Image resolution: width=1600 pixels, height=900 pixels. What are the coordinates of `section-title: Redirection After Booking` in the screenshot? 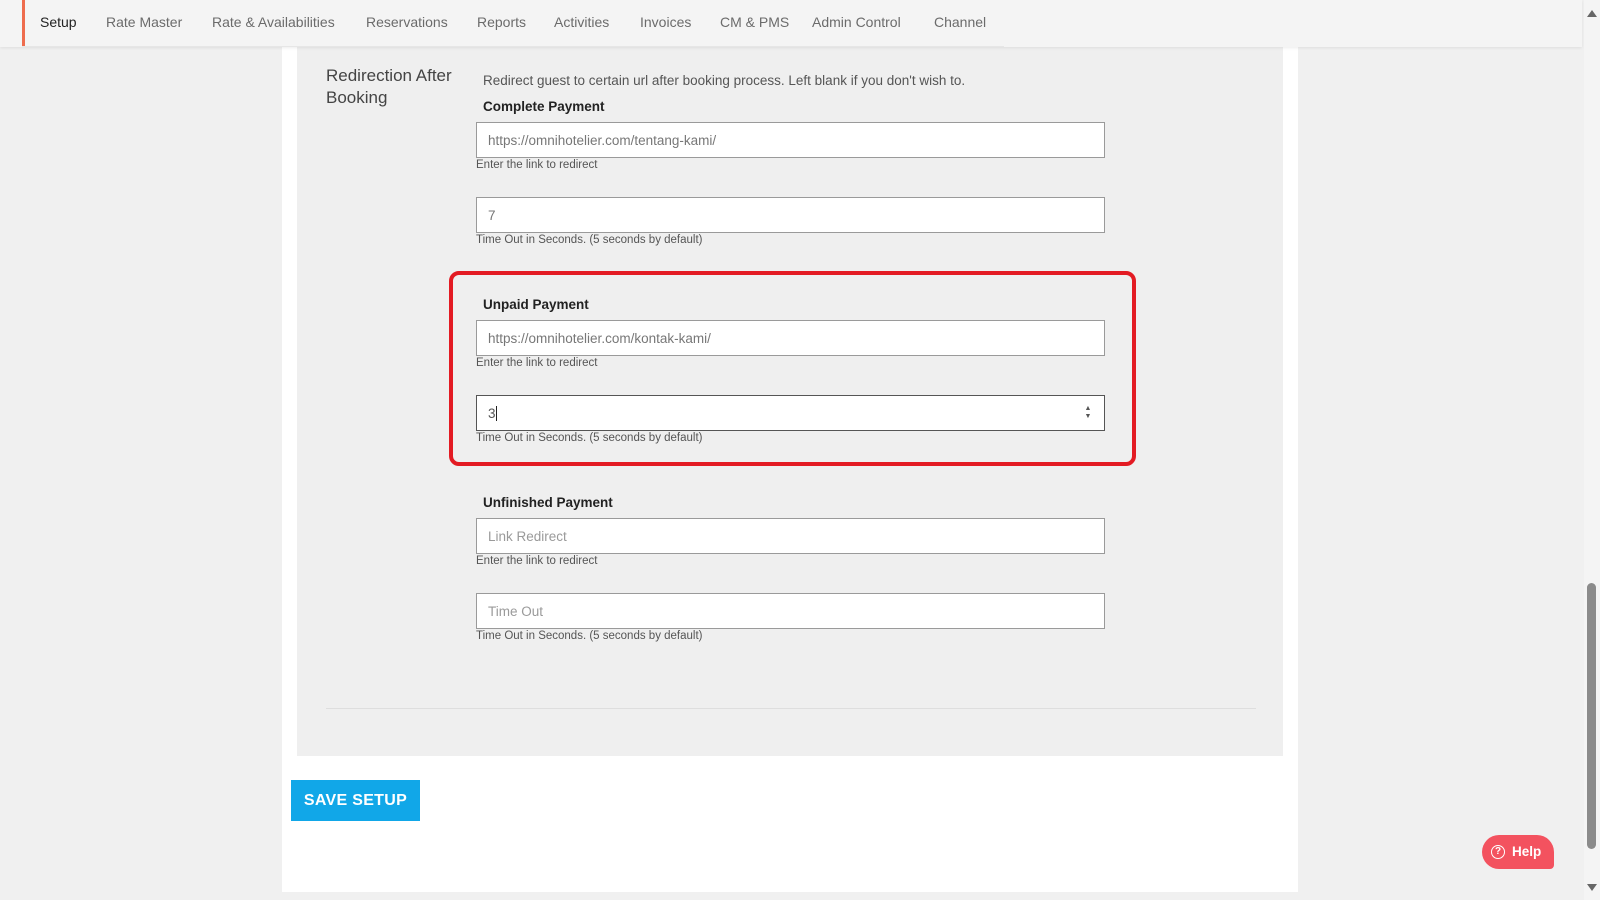 It's located at (389, 86).